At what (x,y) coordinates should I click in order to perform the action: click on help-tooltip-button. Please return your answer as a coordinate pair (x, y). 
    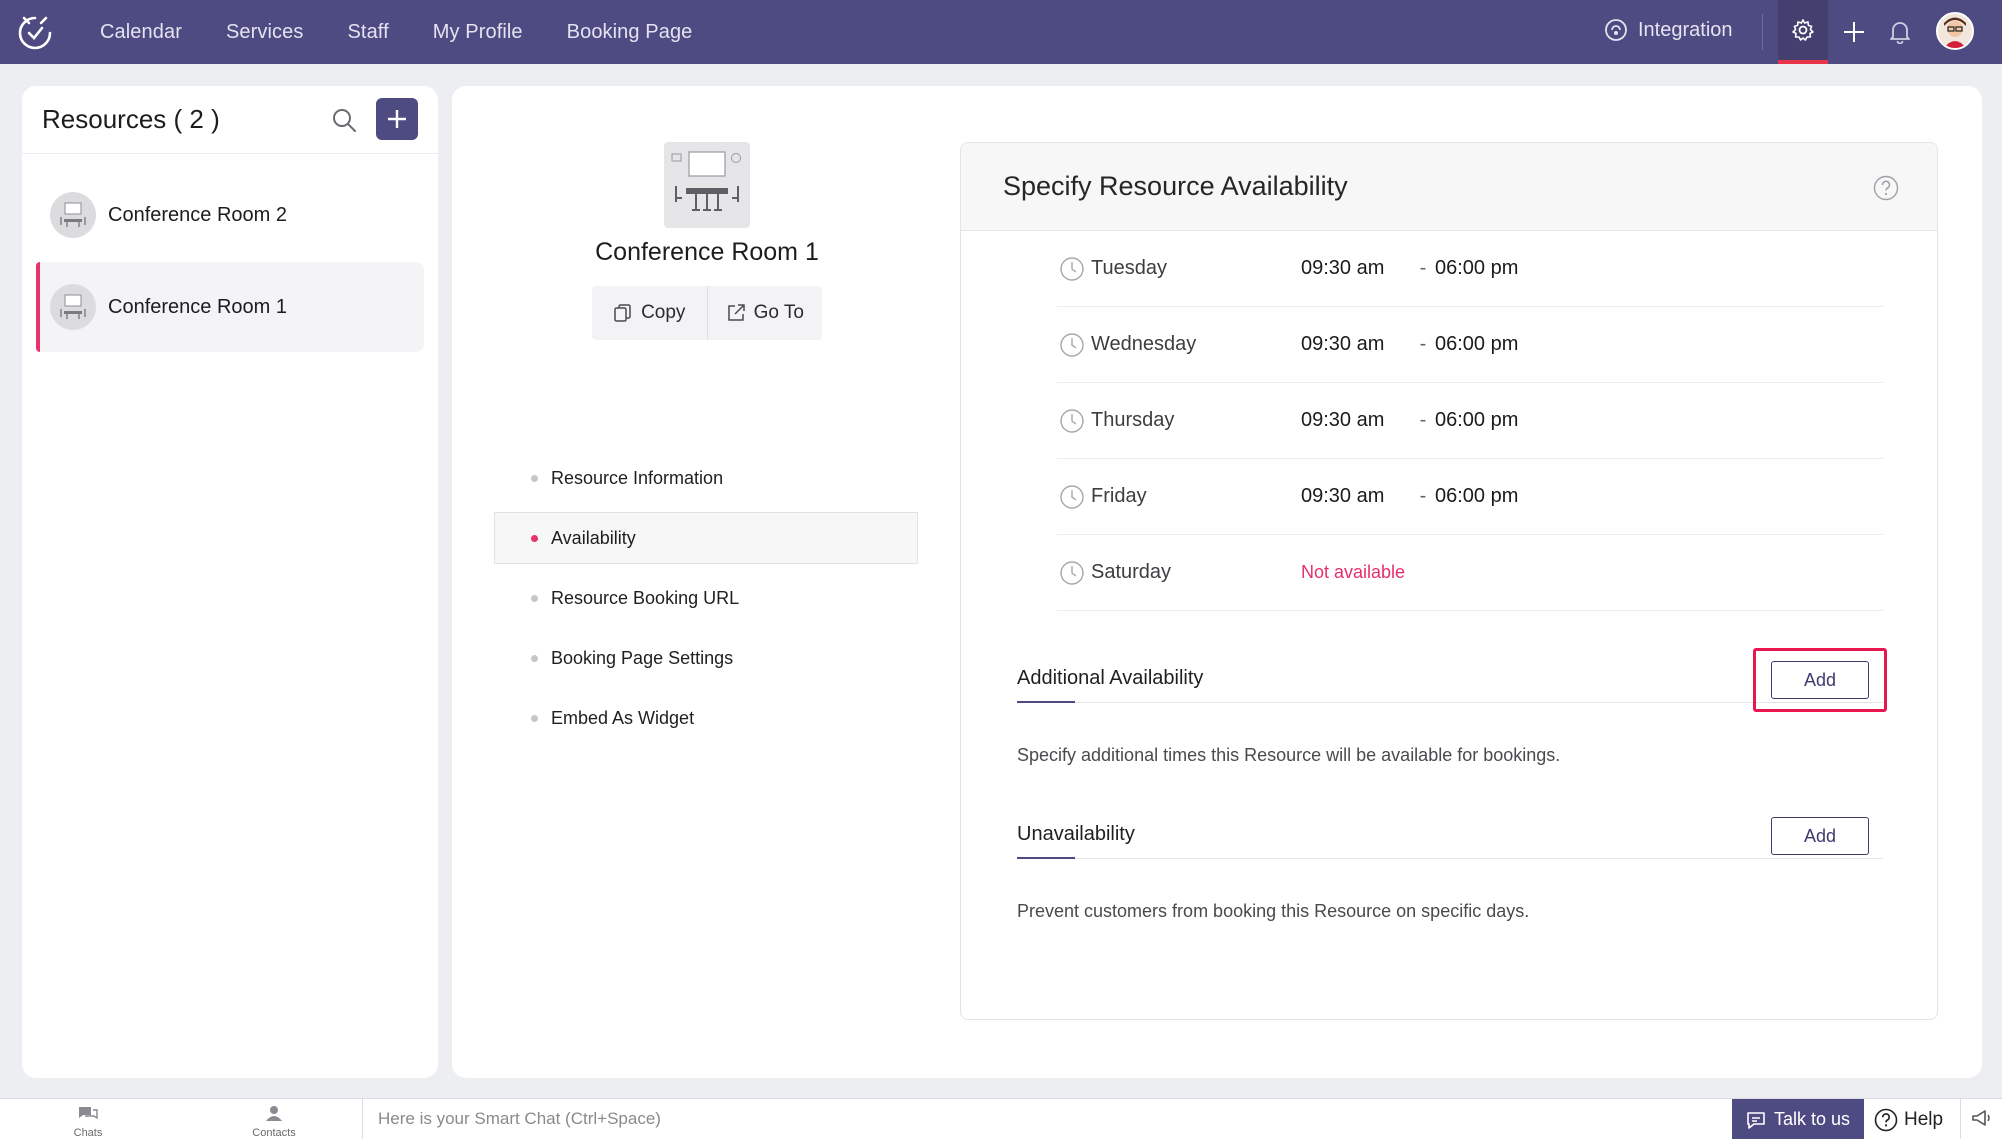
    Looking at the image, I should click on (1886, 190).